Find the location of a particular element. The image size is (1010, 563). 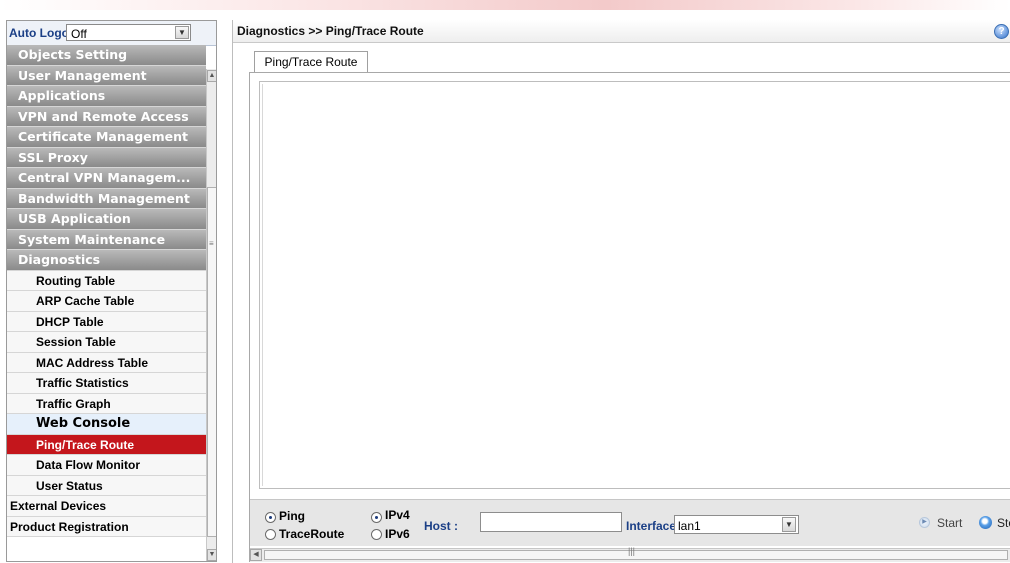

grip-icon: ||| is located at coordinates (632, 551).